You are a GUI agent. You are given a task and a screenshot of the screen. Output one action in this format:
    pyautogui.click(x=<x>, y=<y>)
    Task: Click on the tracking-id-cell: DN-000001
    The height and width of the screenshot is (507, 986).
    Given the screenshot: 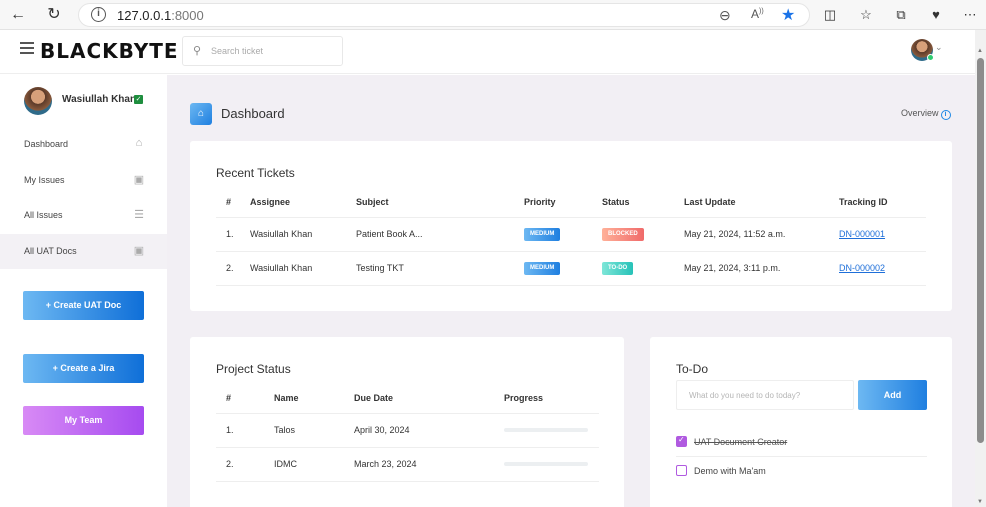 What is the action you would take?
    pyautogui.click(x=882, y=234)
    